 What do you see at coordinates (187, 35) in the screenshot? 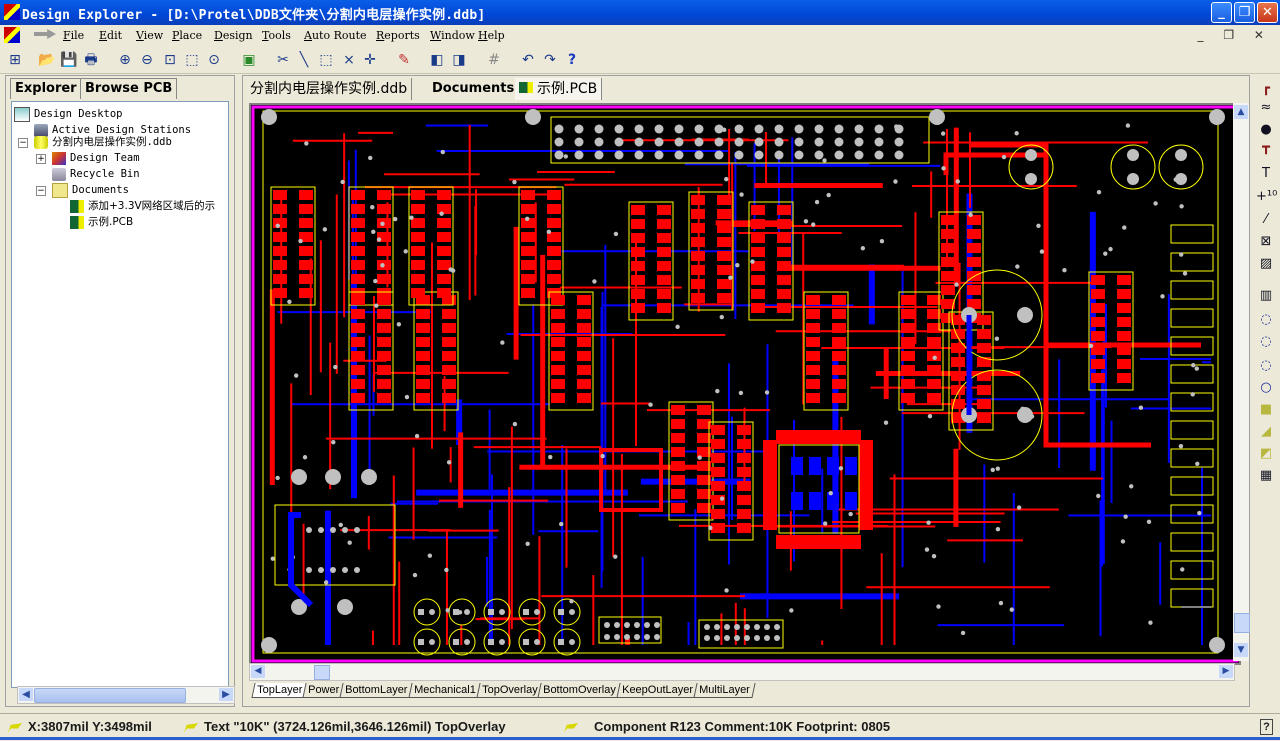
I see `menu-place: Place` at bounding box center [187, 35].